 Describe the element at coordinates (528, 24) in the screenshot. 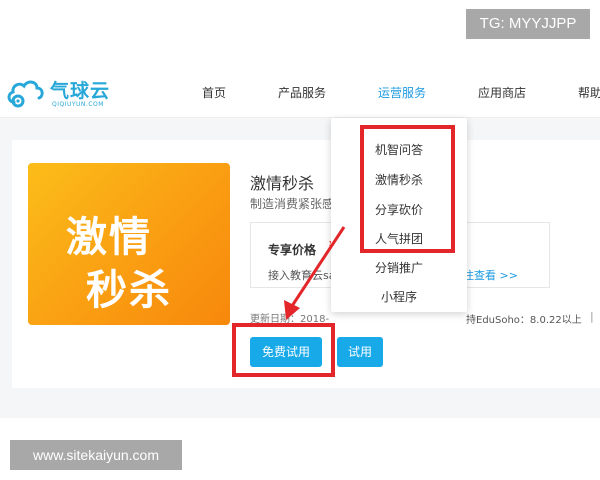

I see `watermark-top: TG: MYYJJPP` at that location.